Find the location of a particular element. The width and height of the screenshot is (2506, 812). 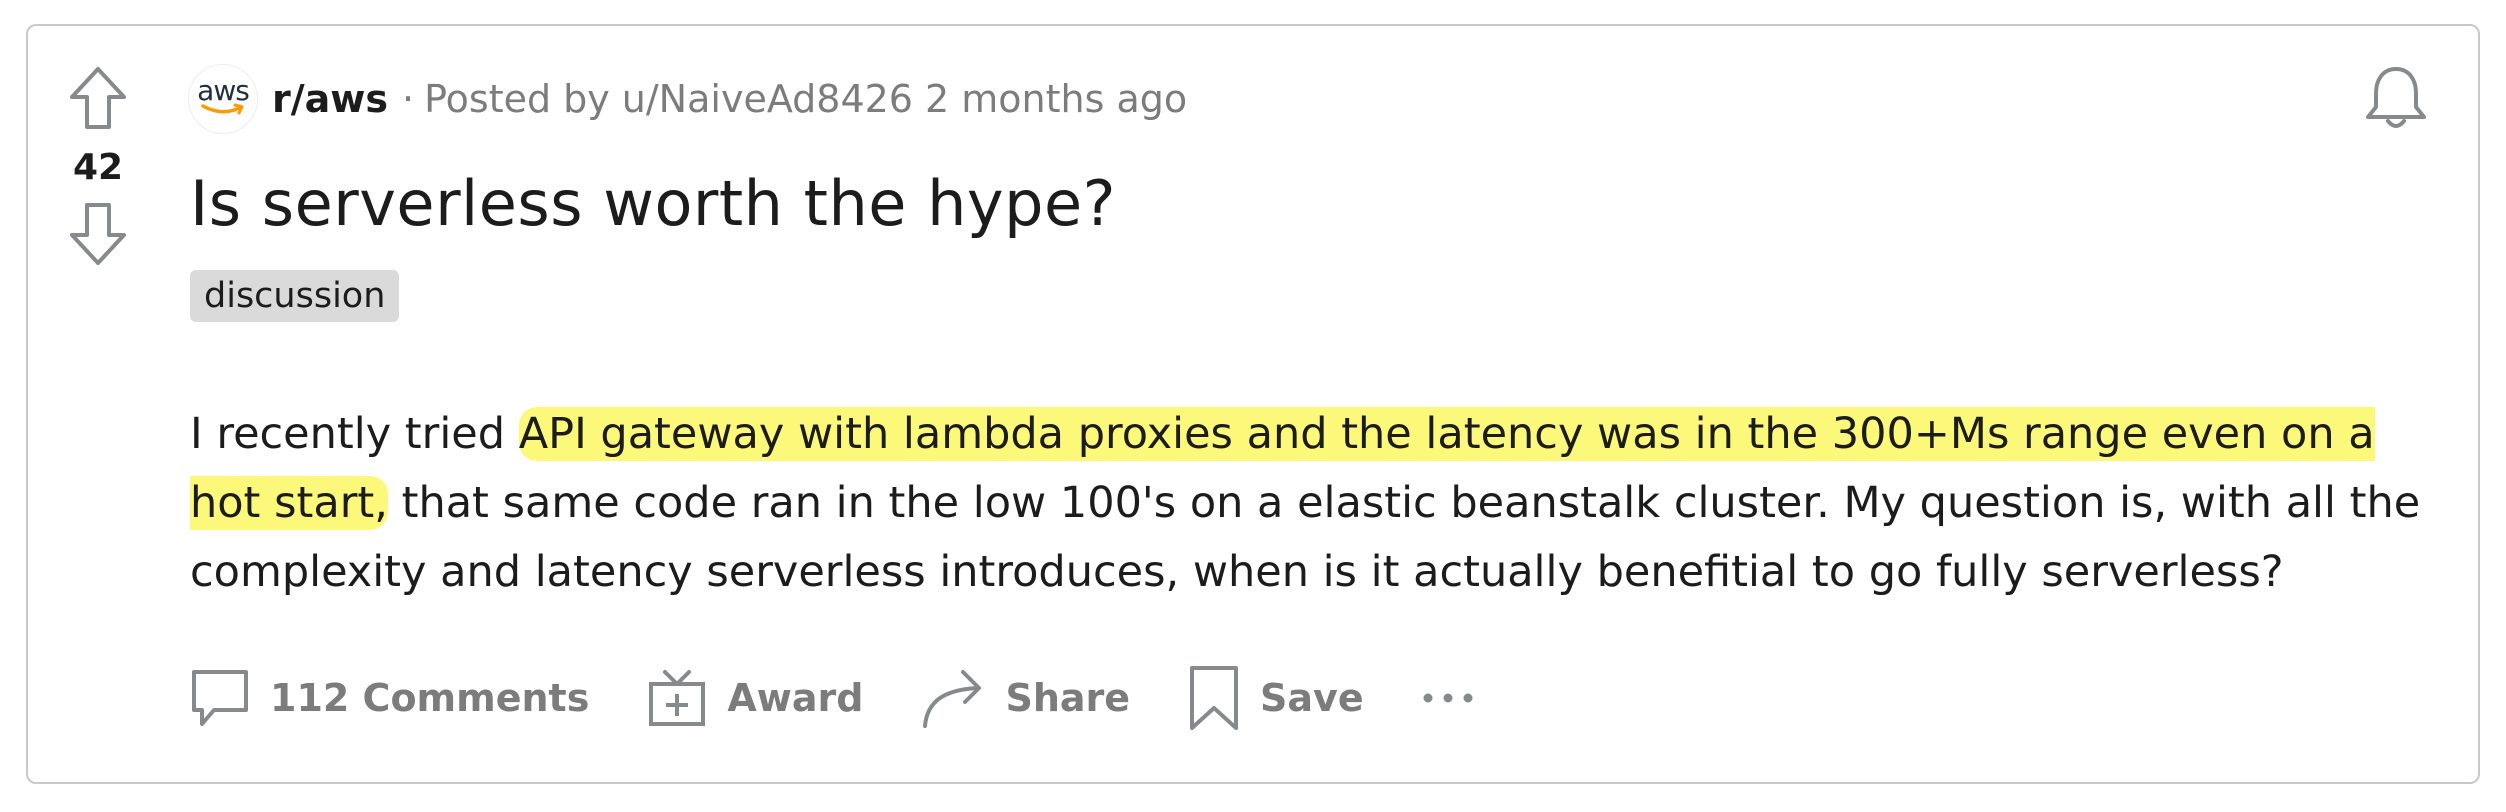

post-title: Is serverless worth the hype? is located at coordinates (653, 204).